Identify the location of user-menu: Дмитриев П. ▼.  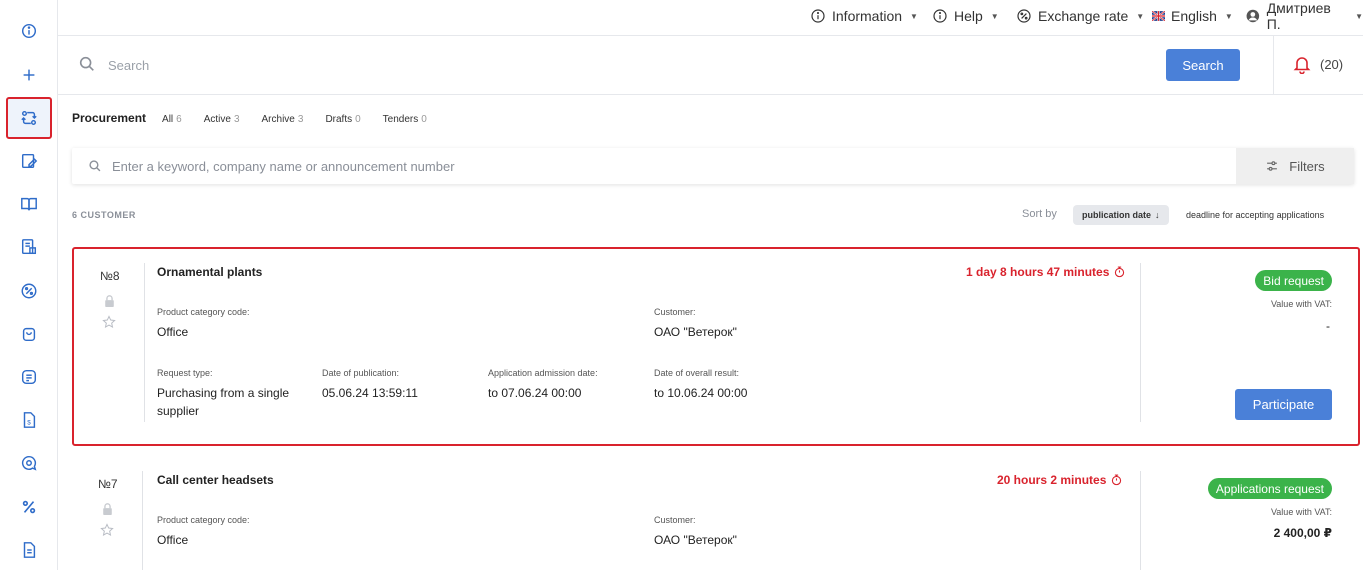
(1304, 16).